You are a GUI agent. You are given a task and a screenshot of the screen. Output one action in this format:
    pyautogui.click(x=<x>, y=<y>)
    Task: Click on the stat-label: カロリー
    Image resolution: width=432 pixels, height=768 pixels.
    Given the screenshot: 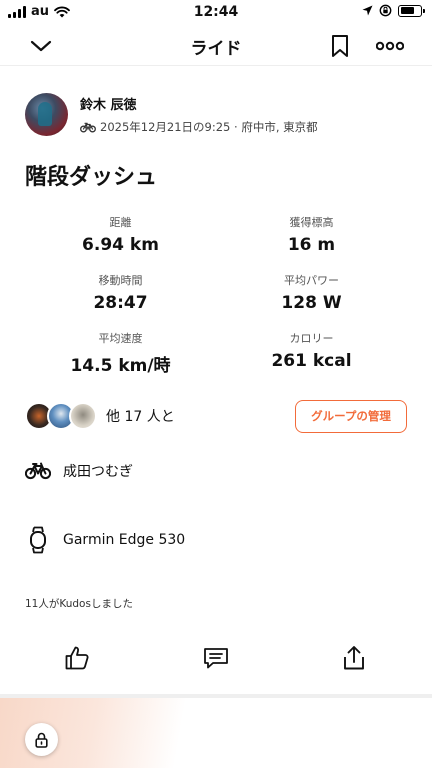 What is the action you would take?
    pyautogui.click(x=311, y=338)
    